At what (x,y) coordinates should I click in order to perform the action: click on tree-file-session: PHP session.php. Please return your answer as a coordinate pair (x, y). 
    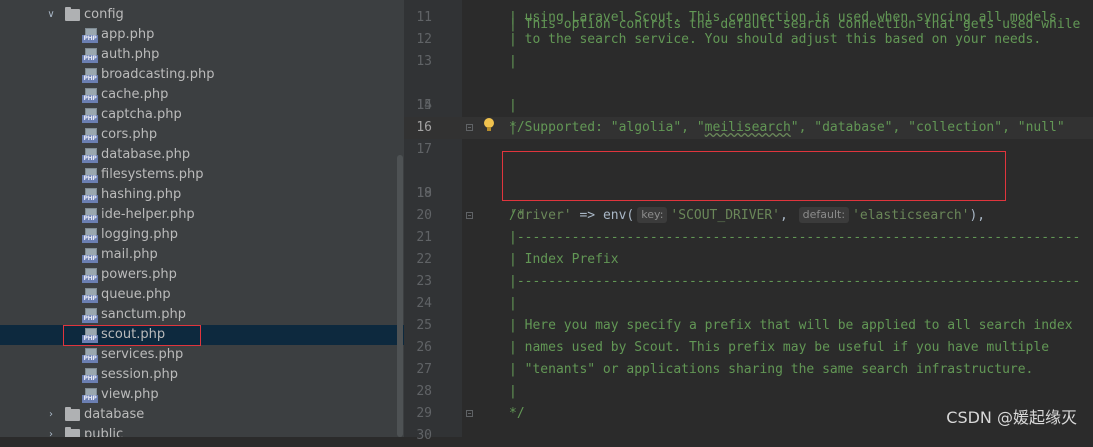
    Looking at the image, I should click on (202, 375).